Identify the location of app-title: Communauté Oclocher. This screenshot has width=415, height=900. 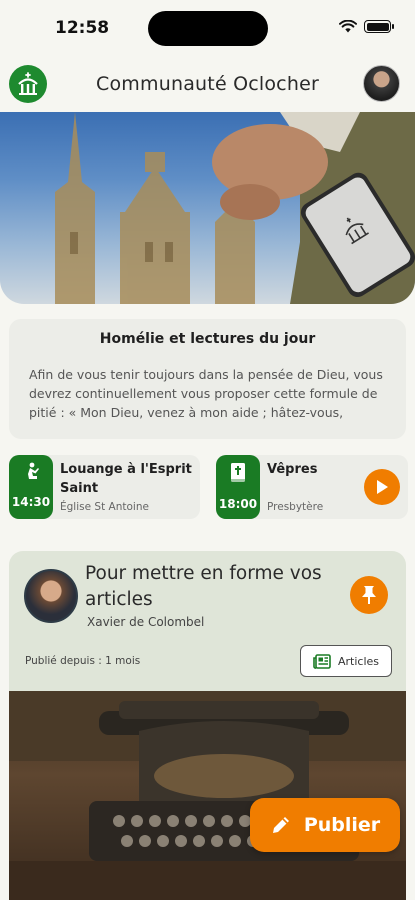
(207, 84).